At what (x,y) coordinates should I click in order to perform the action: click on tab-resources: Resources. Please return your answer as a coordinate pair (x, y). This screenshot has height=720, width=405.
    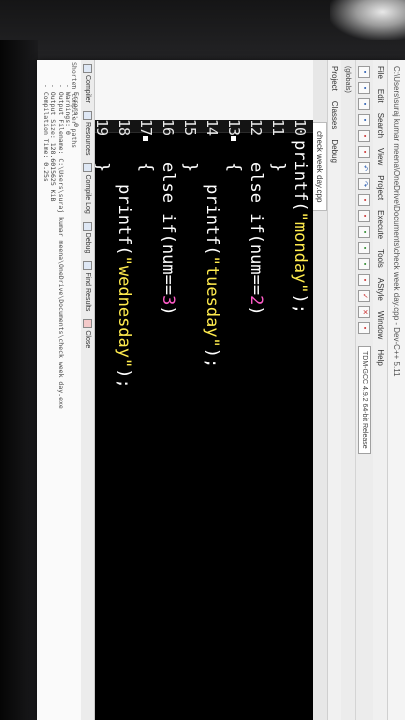
    Looking at the image, I should click on (87, 133).